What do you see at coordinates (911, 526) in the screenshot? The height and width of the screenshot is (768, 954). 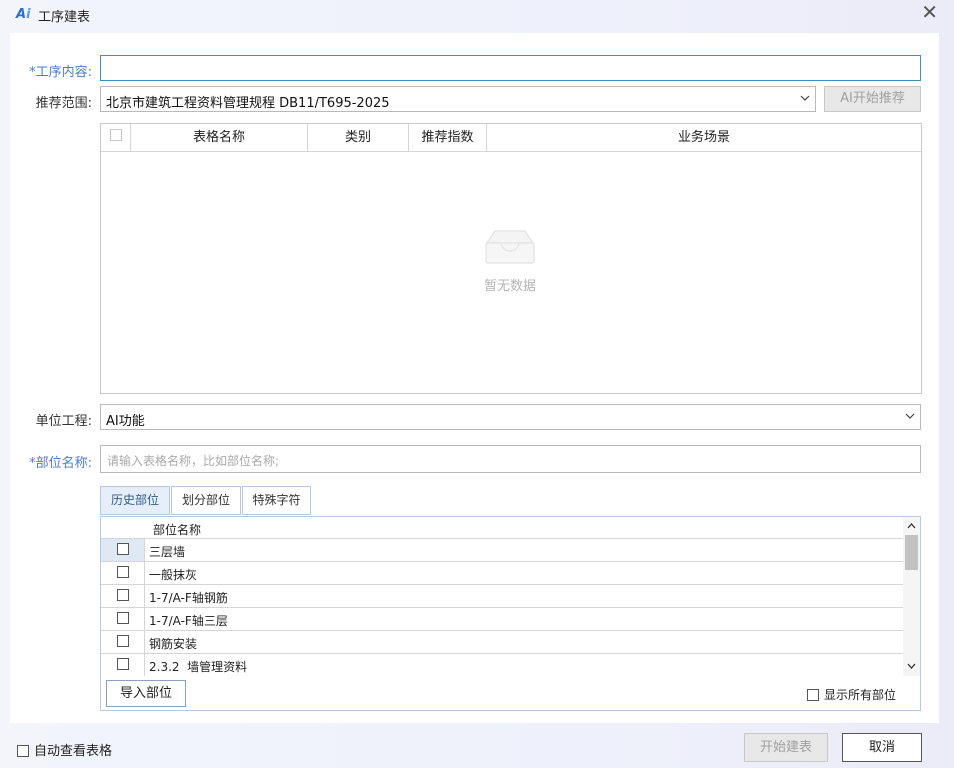 I see `scroll-up-icon` at bounding box center [911, 526].